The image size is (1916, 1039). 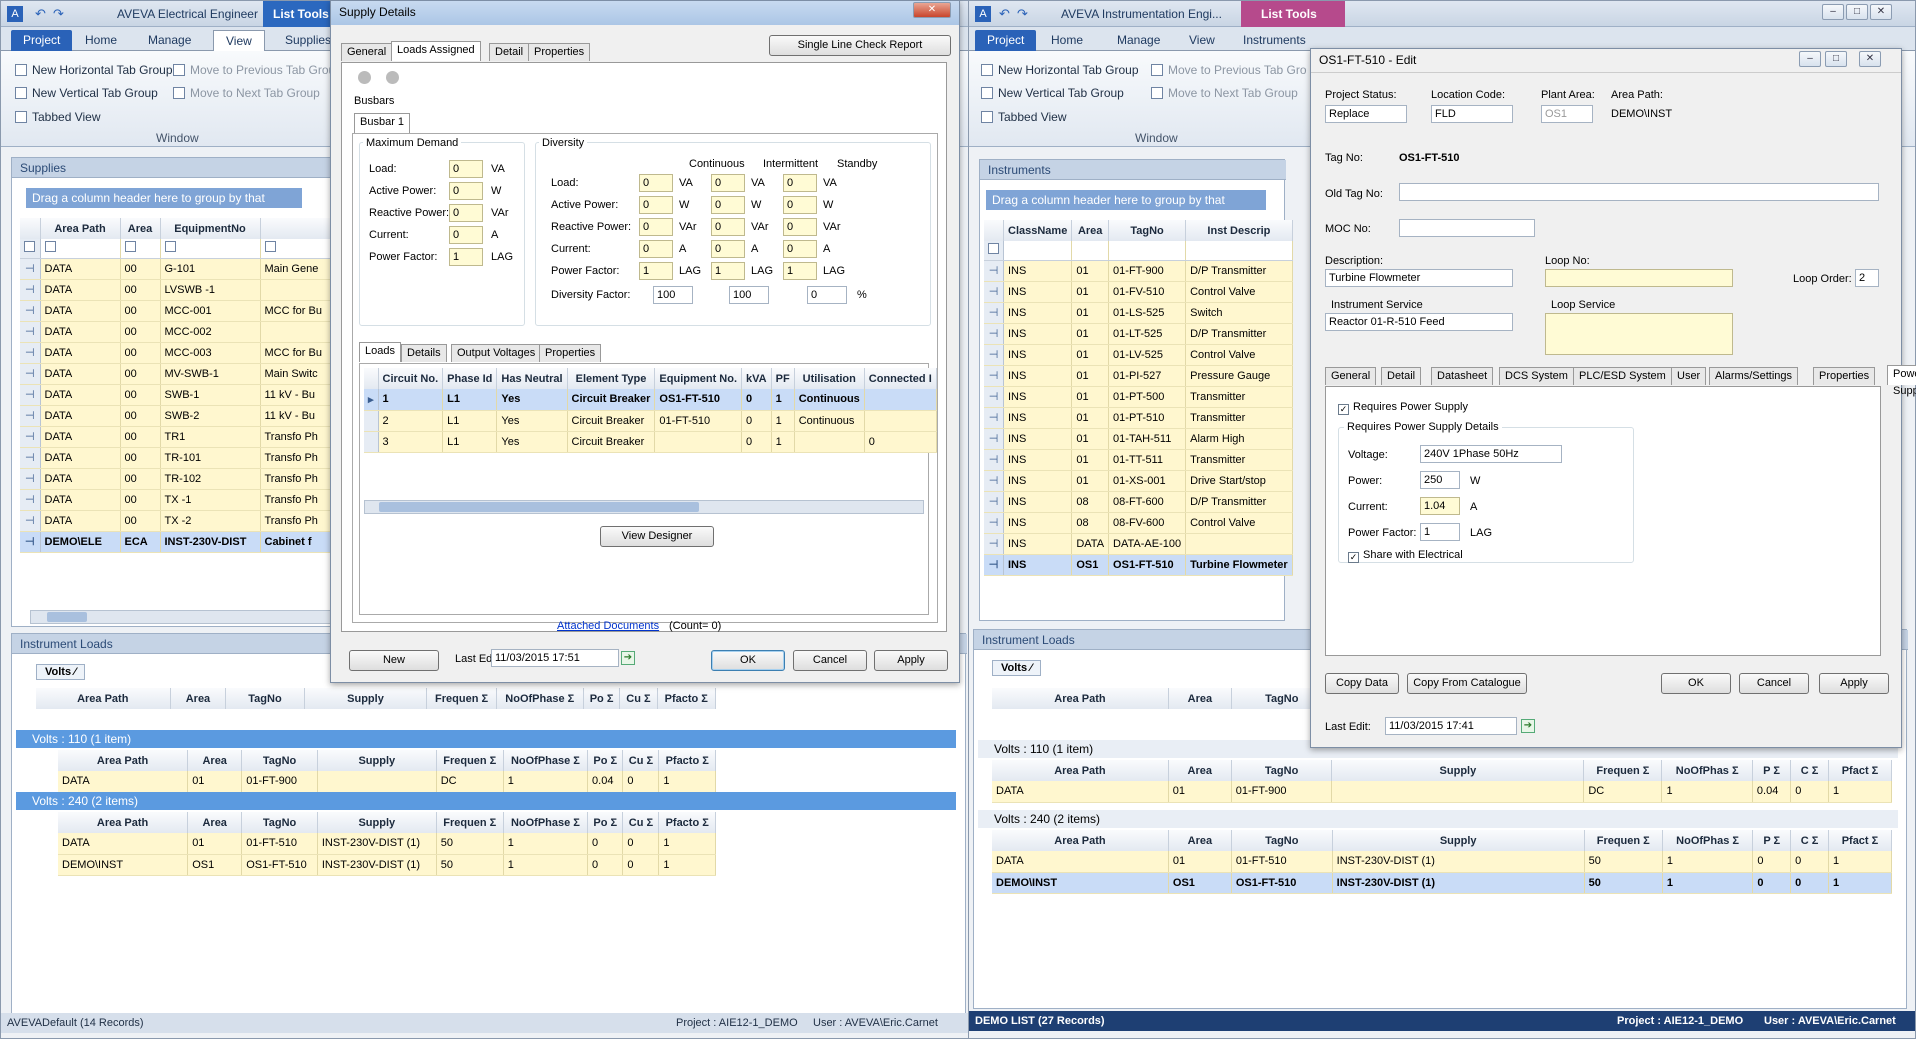 I want to click on table-row: ⊣ INS 01 01-PI-527 Pressure Gauge, so click(x=1138, y=376).